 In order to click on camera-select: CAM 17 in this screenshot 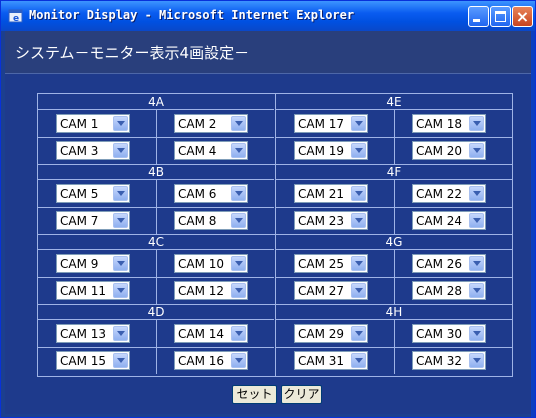, I will do `click(331, 123)`.